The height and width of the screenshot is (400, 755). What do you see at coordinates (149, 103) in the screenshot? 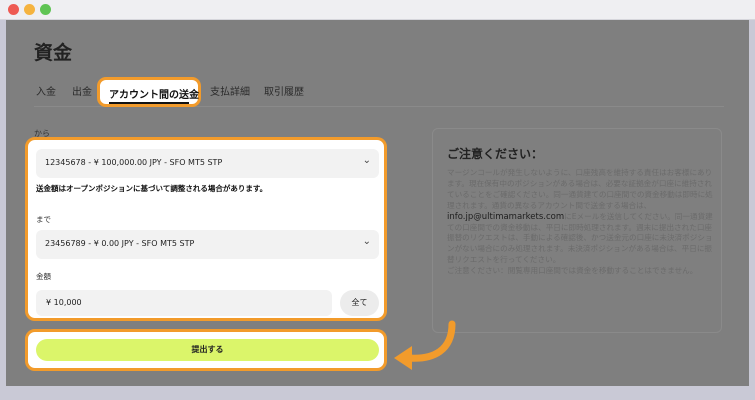
I see `active-tab-indicator` at bounding box center [149, 103].